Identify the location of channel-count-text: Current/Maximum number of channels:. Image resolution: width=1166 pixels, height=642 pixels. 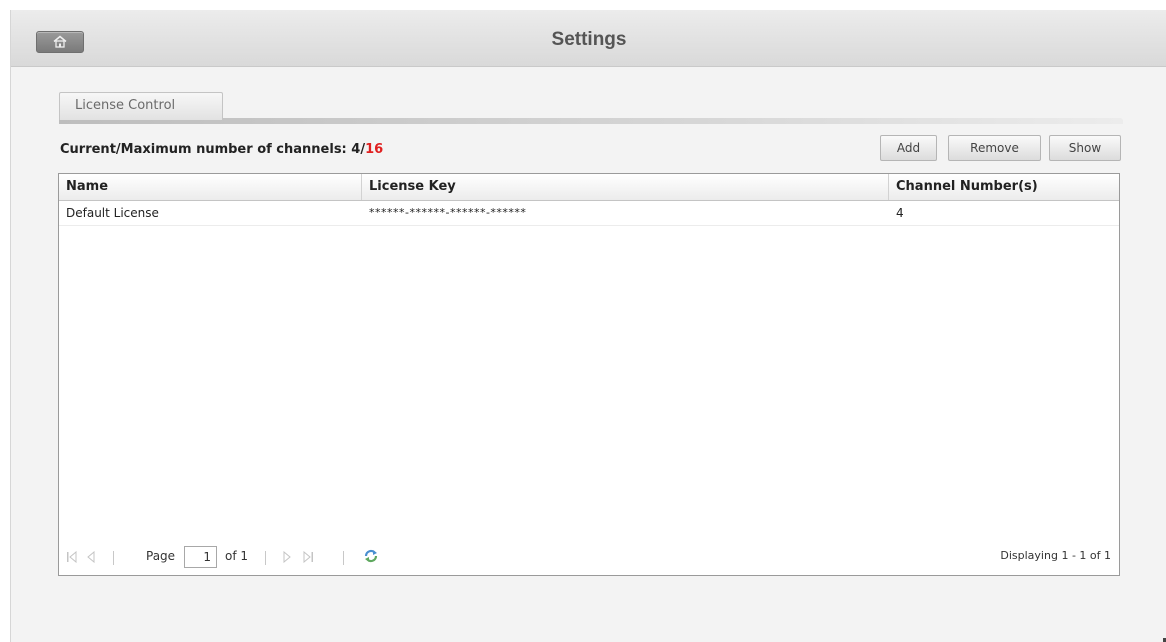
(206, 149).